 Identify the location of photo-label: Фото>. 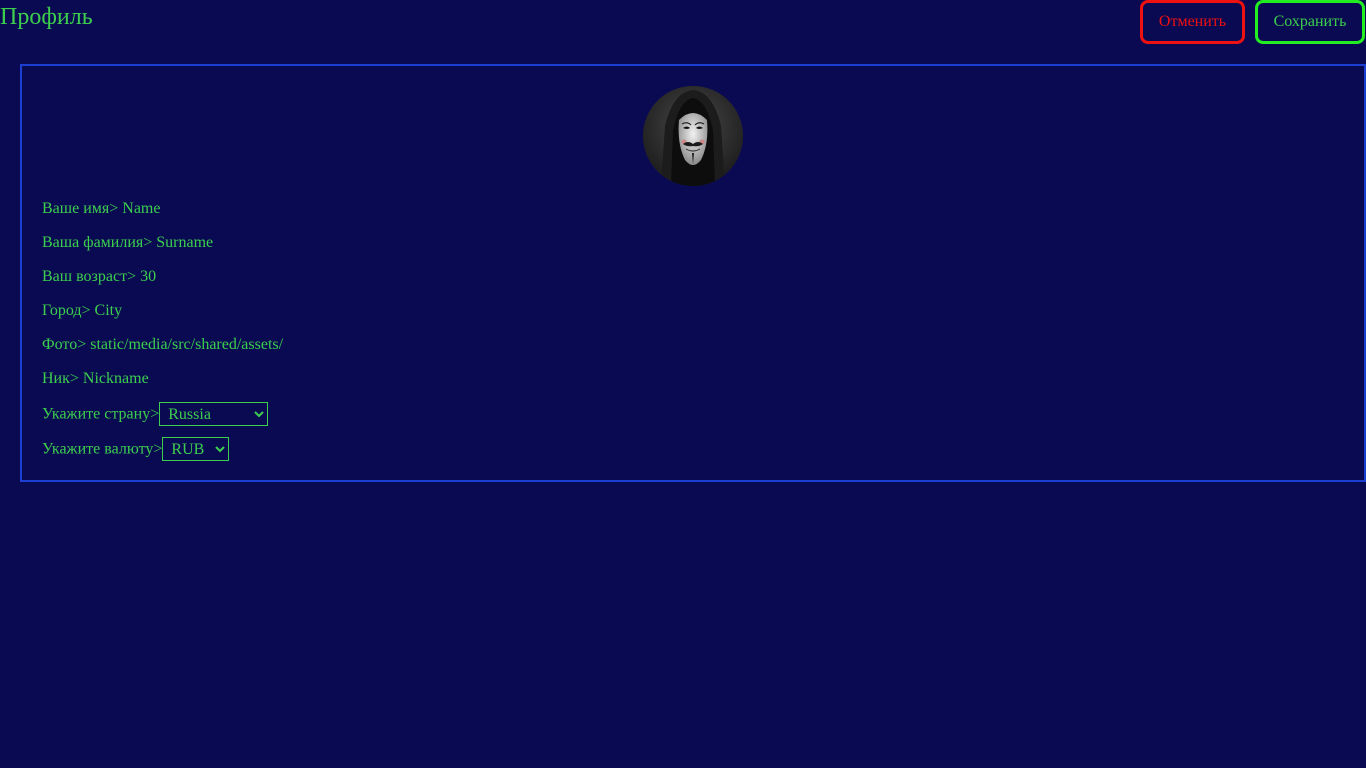
(64, 344).